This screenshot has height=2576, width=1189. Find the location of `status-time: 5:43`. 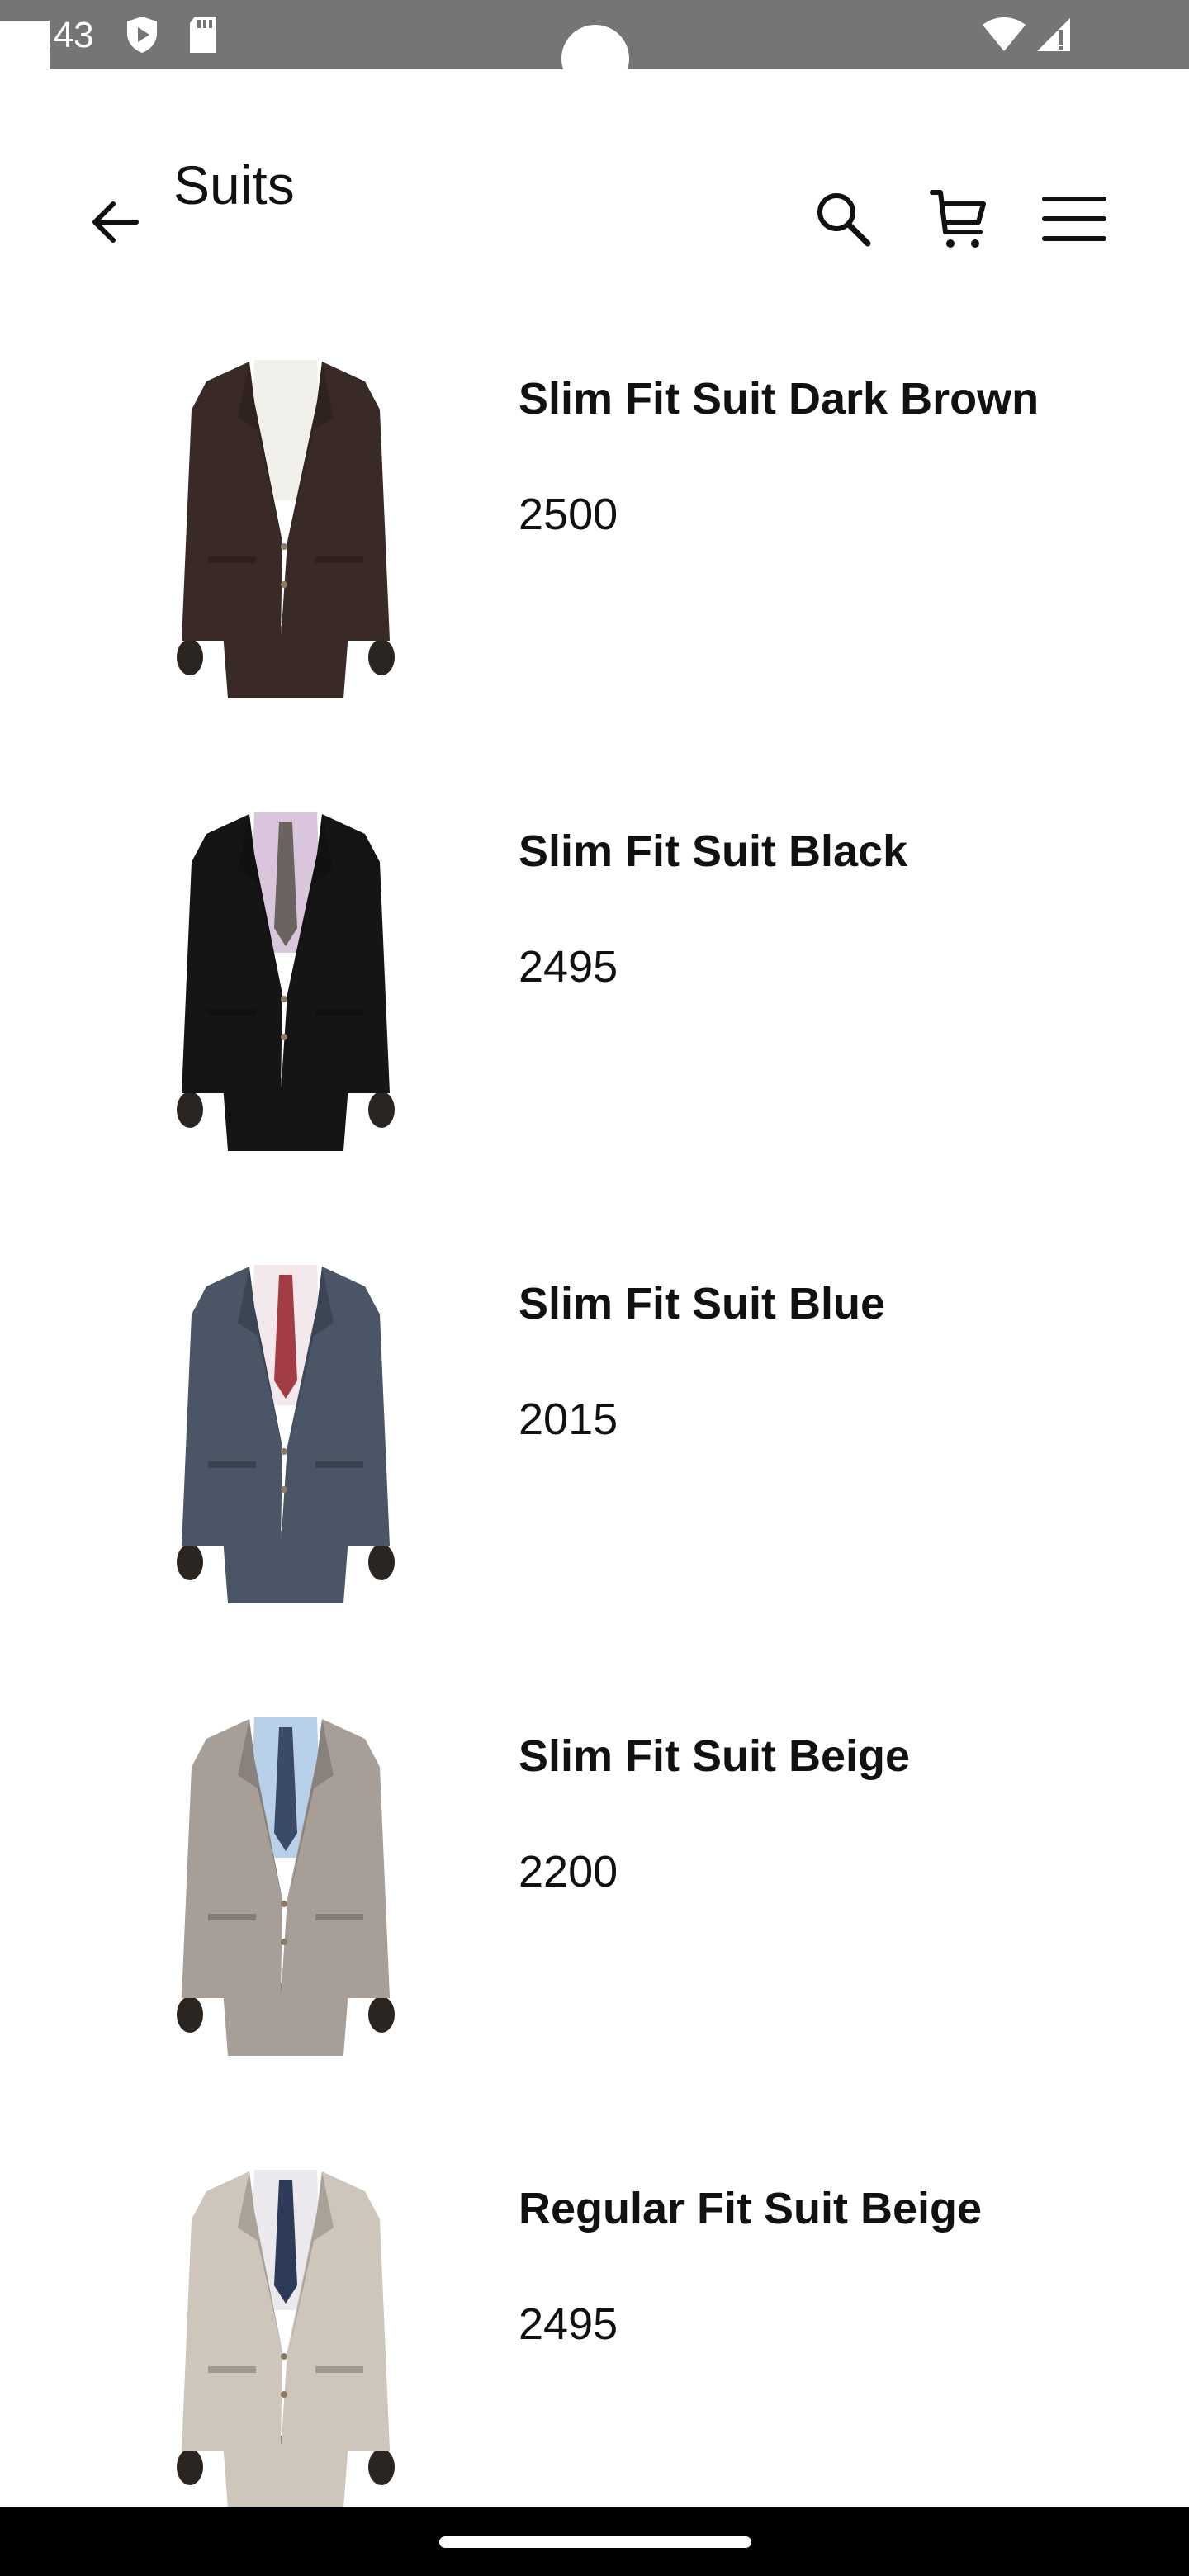

status-time: 5:43 is located at coordinates (58, 35).